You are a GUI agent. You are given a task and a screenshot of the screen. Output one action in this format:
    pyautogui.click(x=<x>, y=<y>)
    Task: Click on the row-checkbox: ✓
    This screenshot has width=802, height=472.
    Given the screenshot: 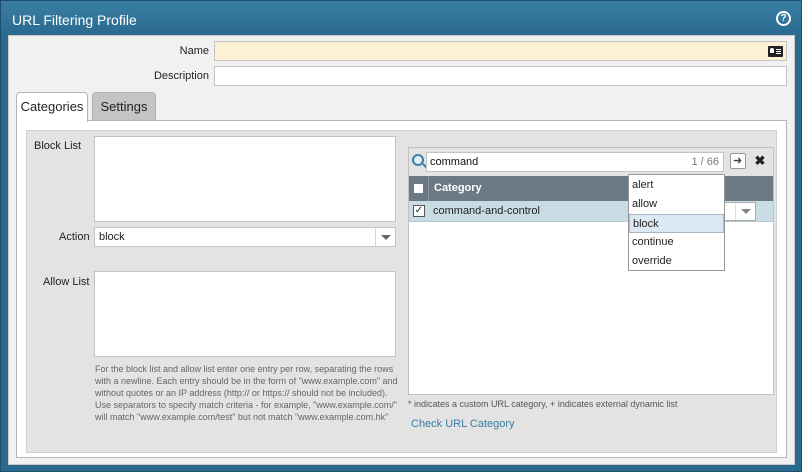 What is the action you would take?
    pyautogui.click(x=419, y=211)
    